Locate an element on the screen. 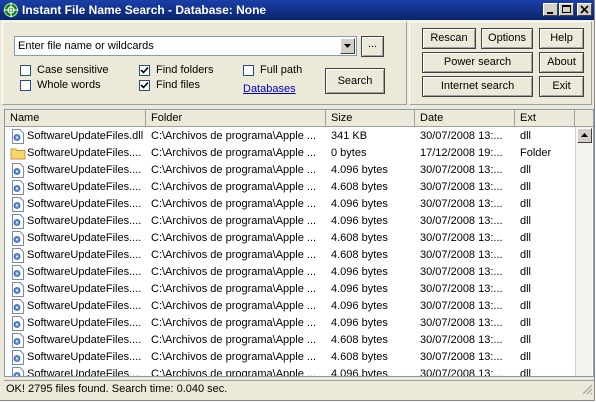  internet-search-button: Internet search is located at coordinates (477, 86).